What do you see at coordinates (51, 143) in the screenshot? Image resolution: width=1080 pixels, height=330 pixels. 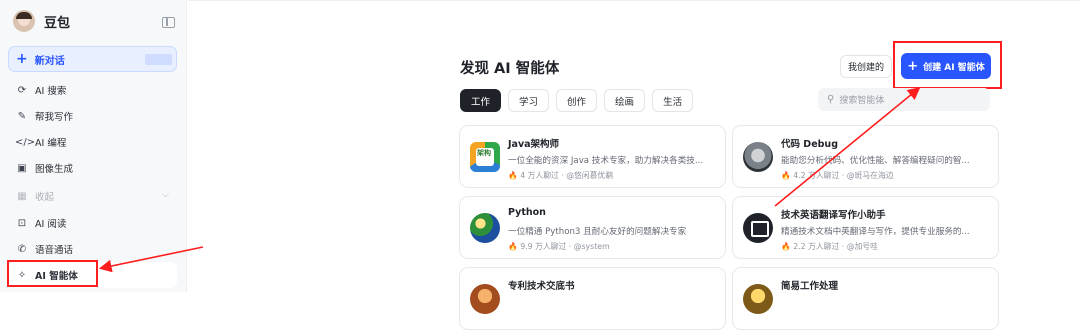 I see `sidebar-item-label: AI 编程` at bounding box center [51, 143].